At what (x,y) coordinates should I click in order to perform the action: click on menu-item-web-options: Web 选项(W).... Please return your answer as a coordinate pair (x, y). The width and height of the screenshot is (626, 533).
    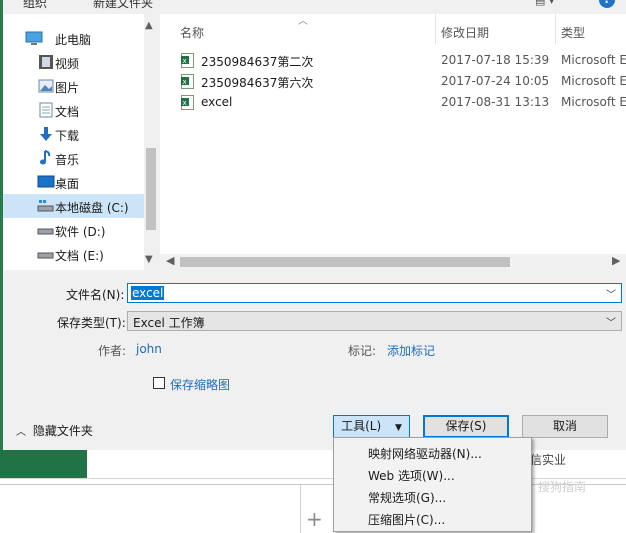
    Looking at the image, I should click on (411, 475).